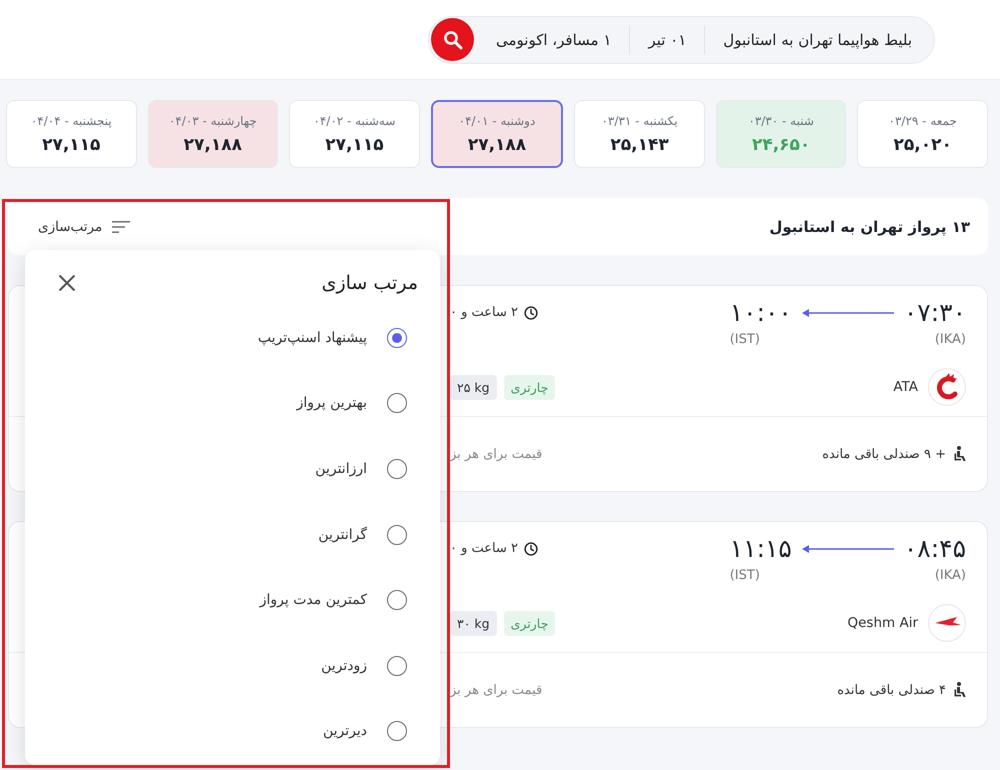  I want to click on airline-name: Qeshm Air, so click(883, 623).